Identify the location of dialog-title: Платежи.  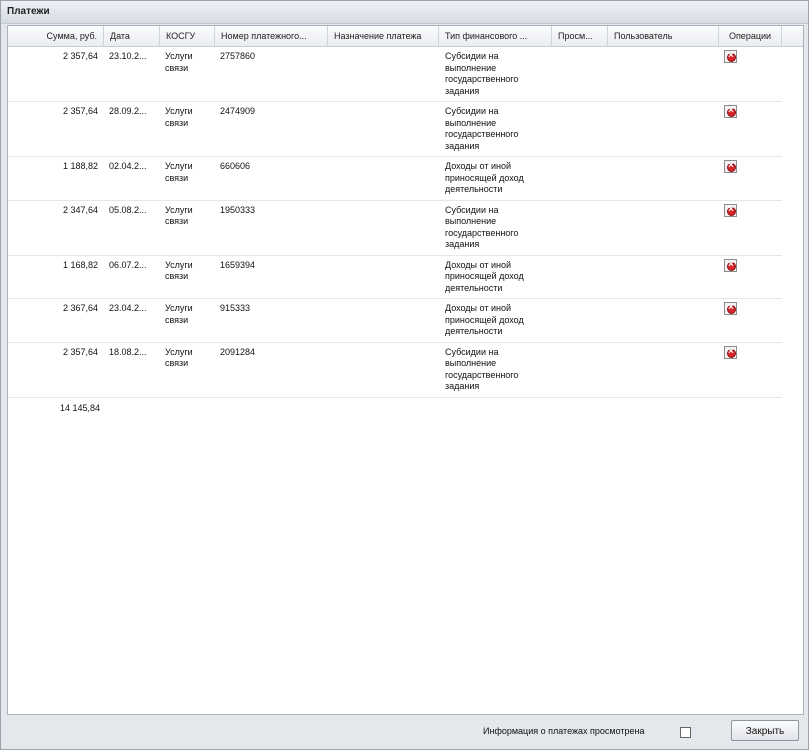
(28, 11).